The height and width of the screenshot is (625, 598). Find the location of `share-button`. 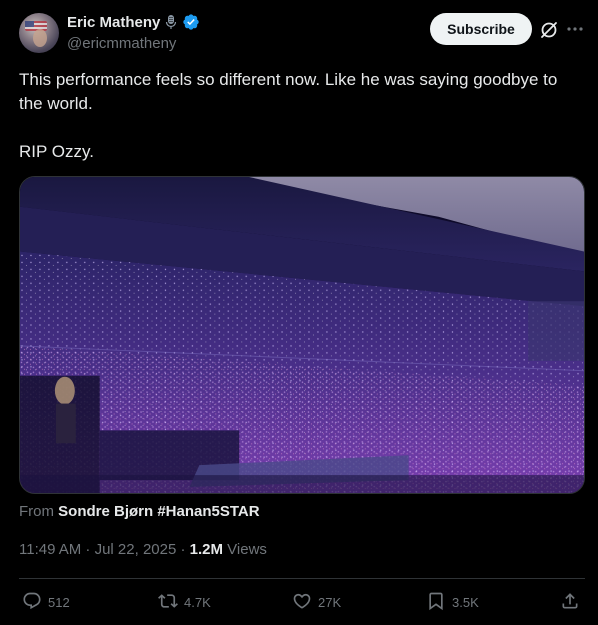

share-button is located at coordinates (570, 602).